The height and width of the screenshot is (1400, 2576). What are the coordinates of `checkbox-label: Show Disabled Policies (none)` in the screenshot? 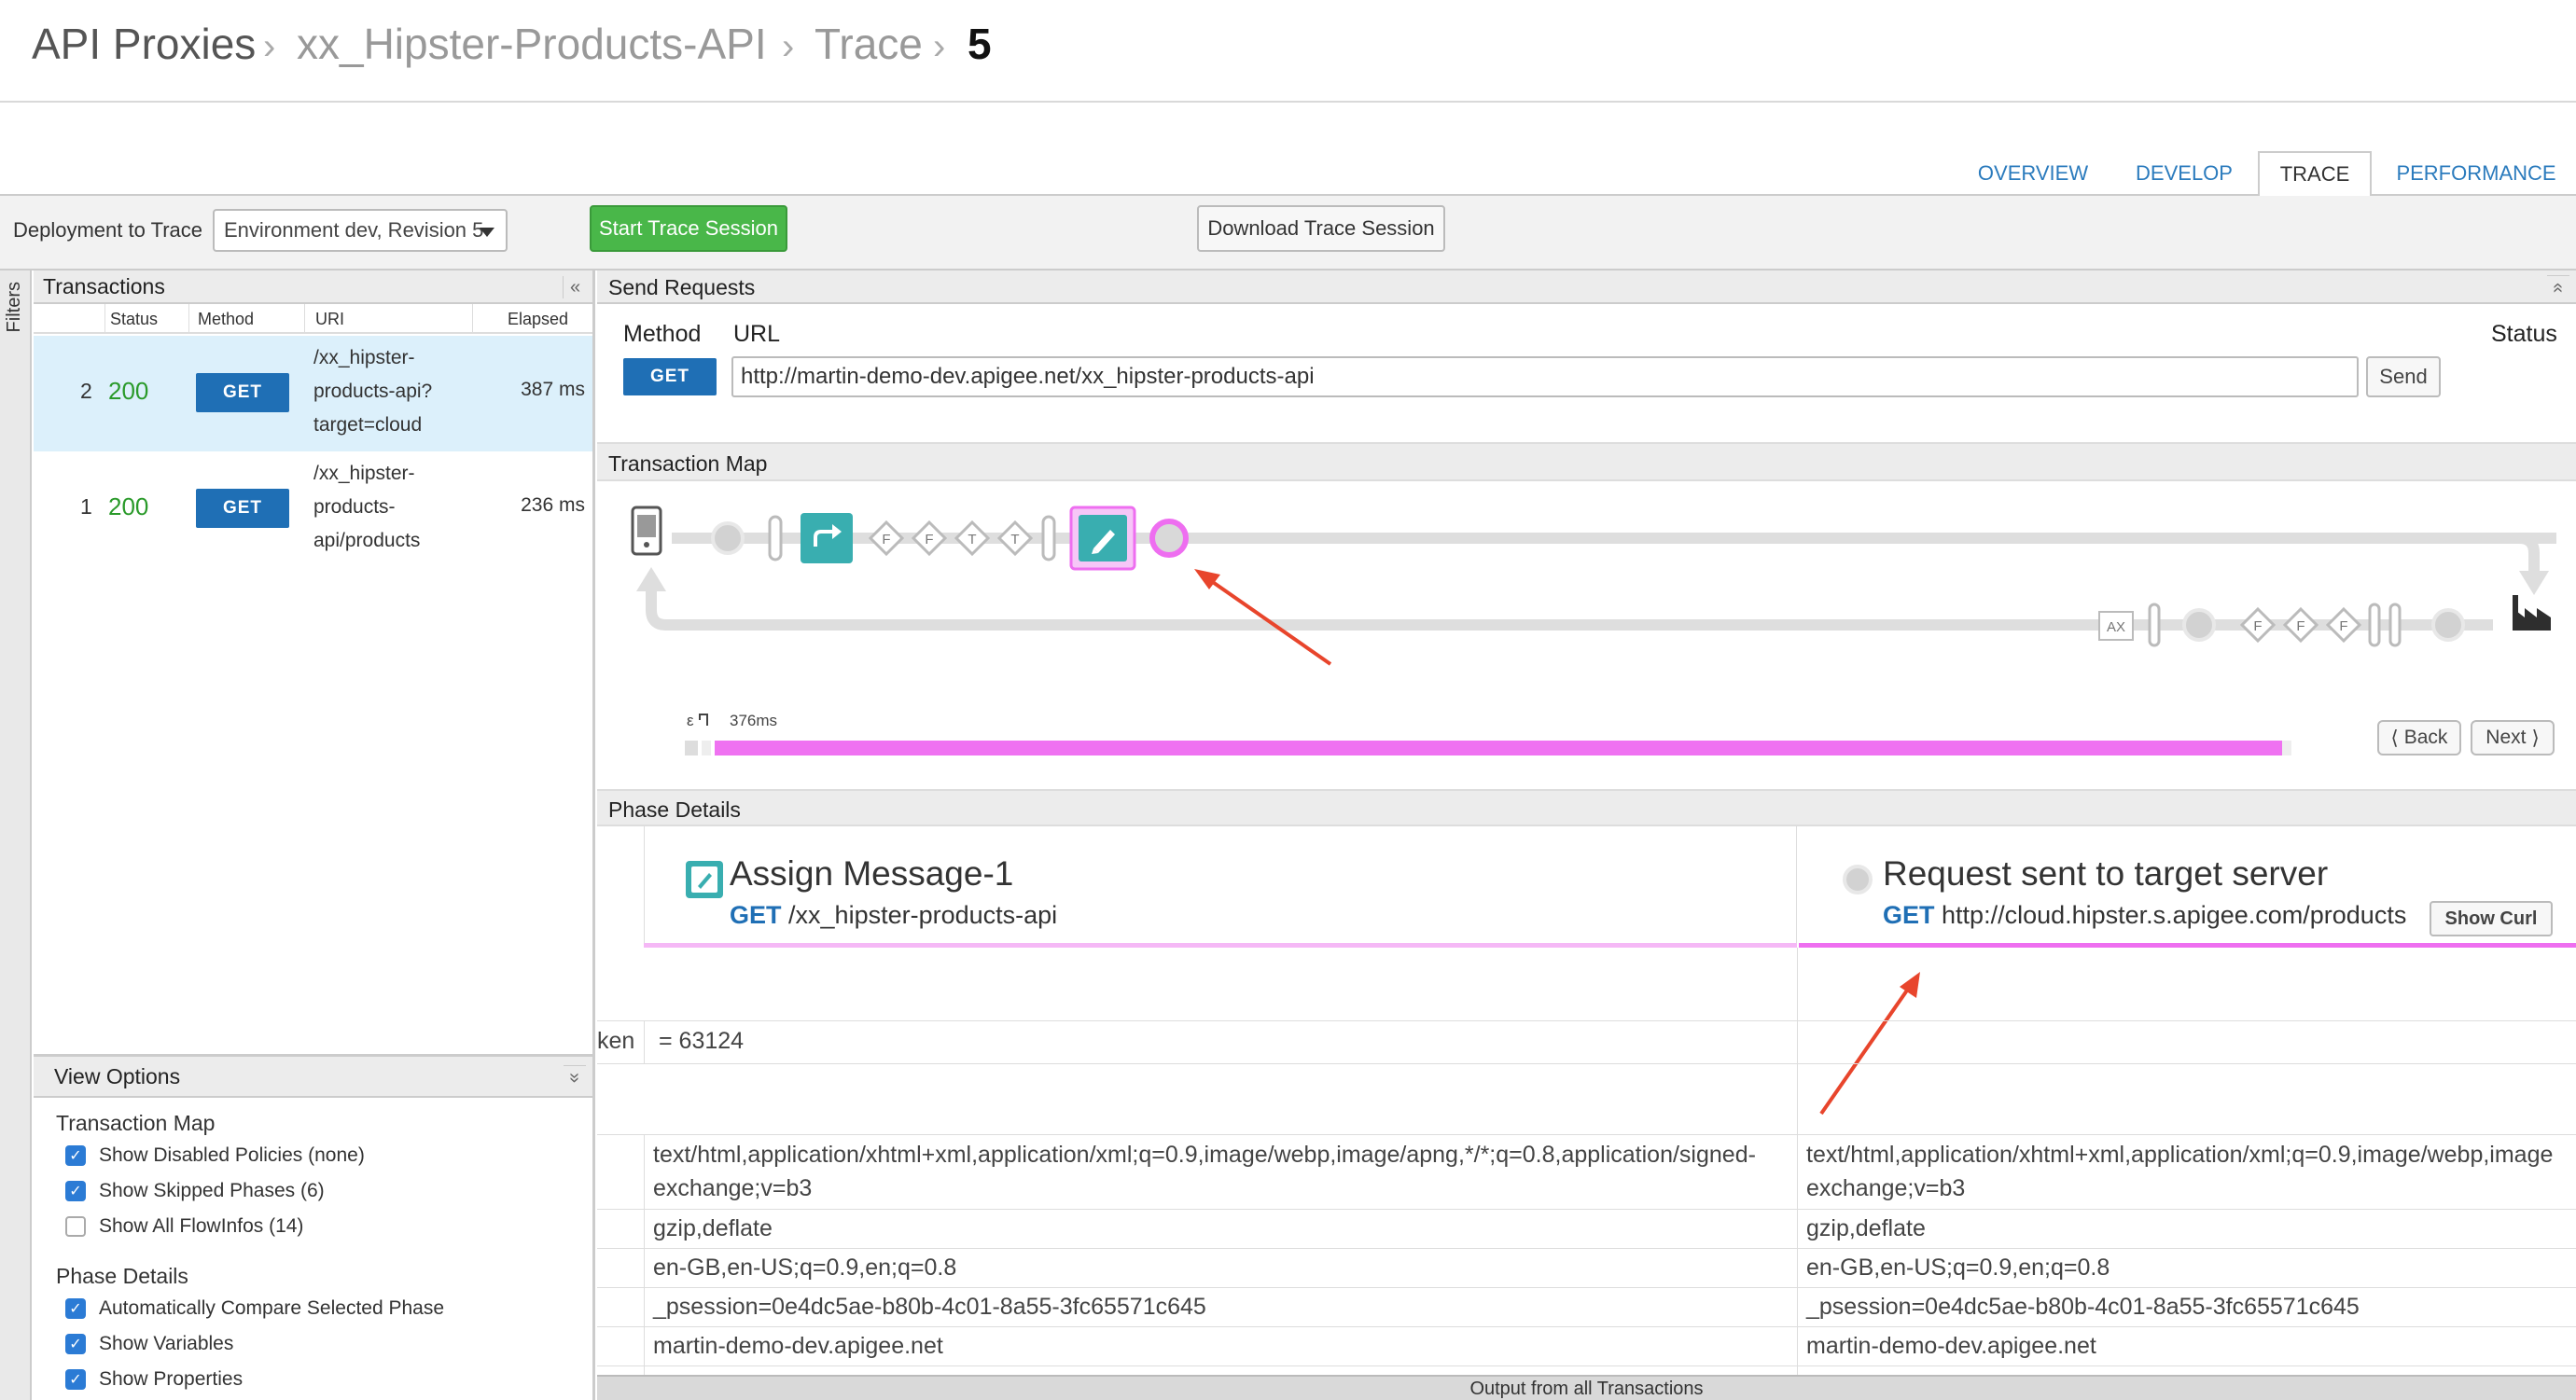 It's located at (232, 1155).